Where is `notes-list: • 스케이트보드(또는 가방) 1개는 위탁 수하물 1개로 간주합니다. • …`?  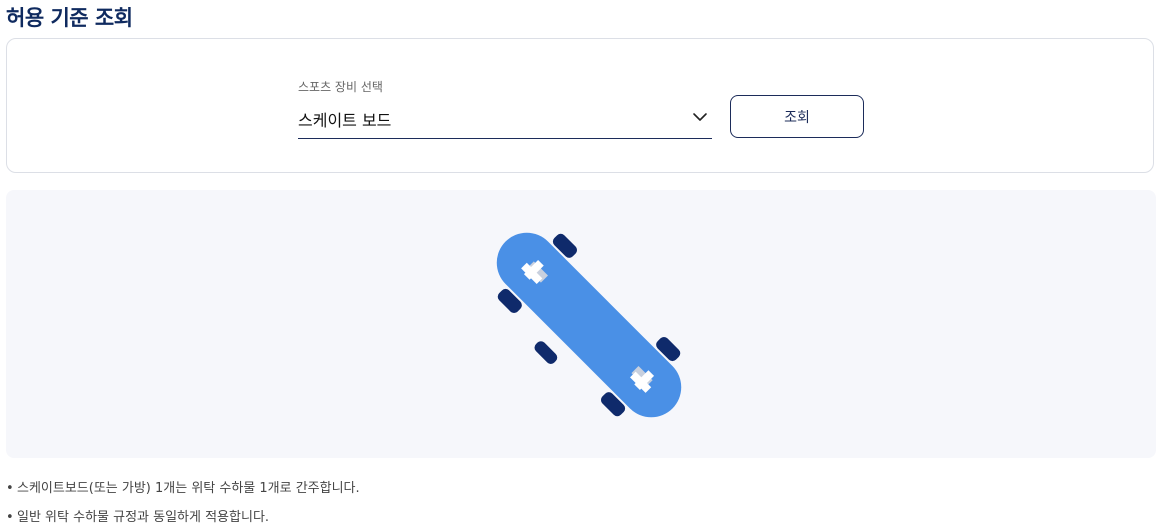 notes-list: • 스케이트보드(또는 가방) 1개는 위탁 수하물 1개로 간주합니다. • … is located at coordinates (183, 503).